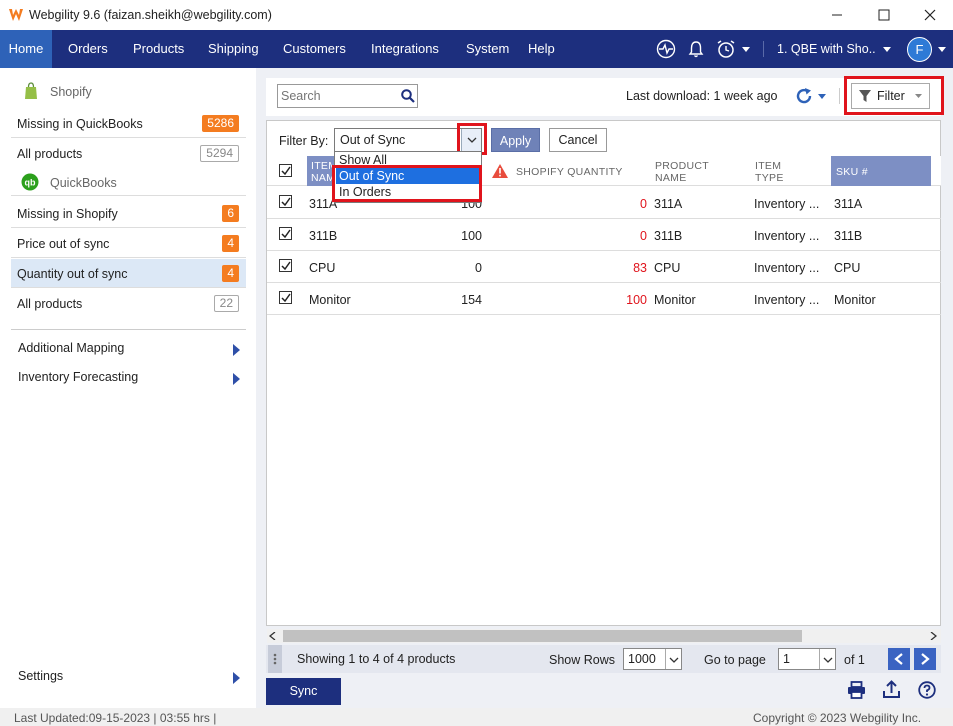  What do you see at coordinates (487, 49) in the screenshot?
I see `nav-system: System` at bounding box center [487, 49].